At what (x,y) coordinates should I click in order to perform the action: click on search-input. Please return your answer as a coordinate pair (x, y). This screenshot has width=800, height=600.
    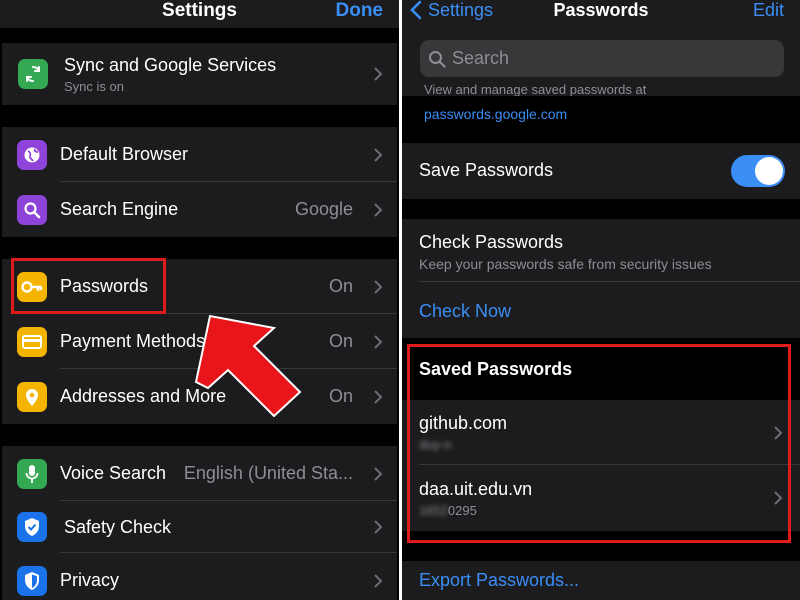
    Looking at the image, I should click on (602, 58).